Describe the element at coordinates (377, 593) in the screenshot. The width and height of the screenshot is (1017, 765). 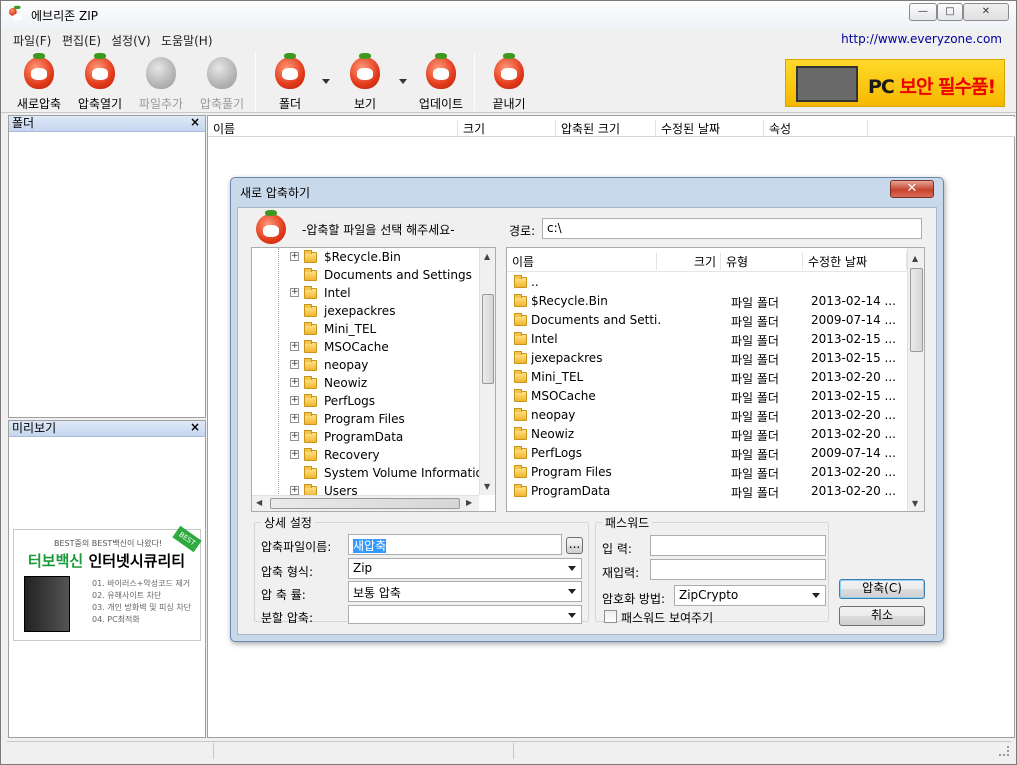
I see `compression-level-value: 보통 압축` at that location.